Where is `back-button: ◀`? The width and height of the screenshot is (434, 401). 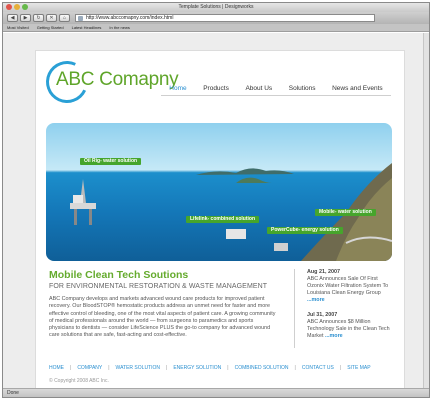 back-button: ◀ is located at coordinates (12, 18).